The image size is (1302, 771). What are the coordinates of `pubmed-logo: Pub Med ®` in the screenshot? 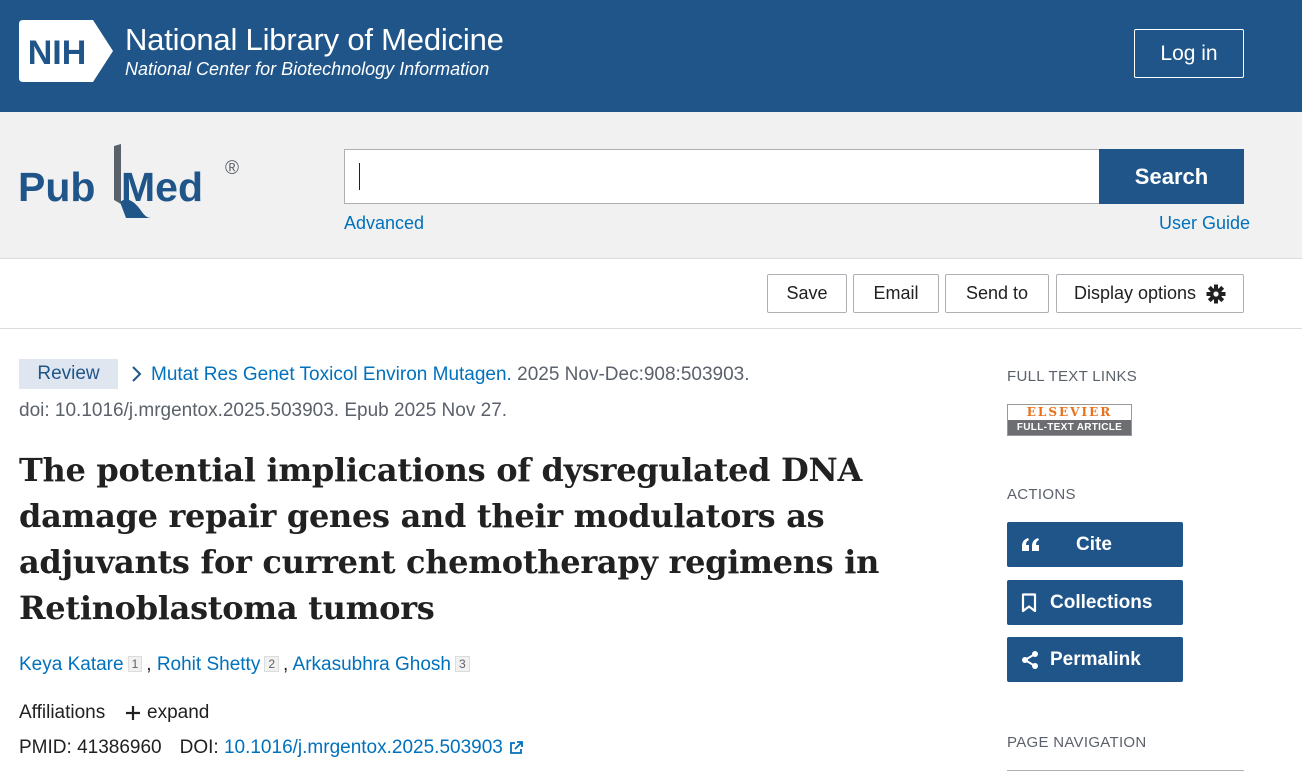 It's located at (133, 182).